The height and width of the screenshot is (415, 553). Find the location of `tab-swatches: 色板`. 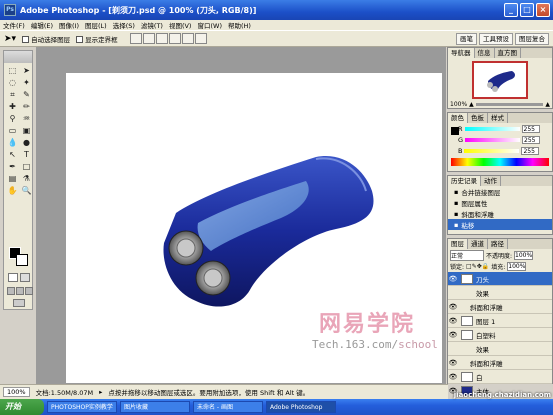

tab-swatches: 色板 is located at coordinates (478, 118).